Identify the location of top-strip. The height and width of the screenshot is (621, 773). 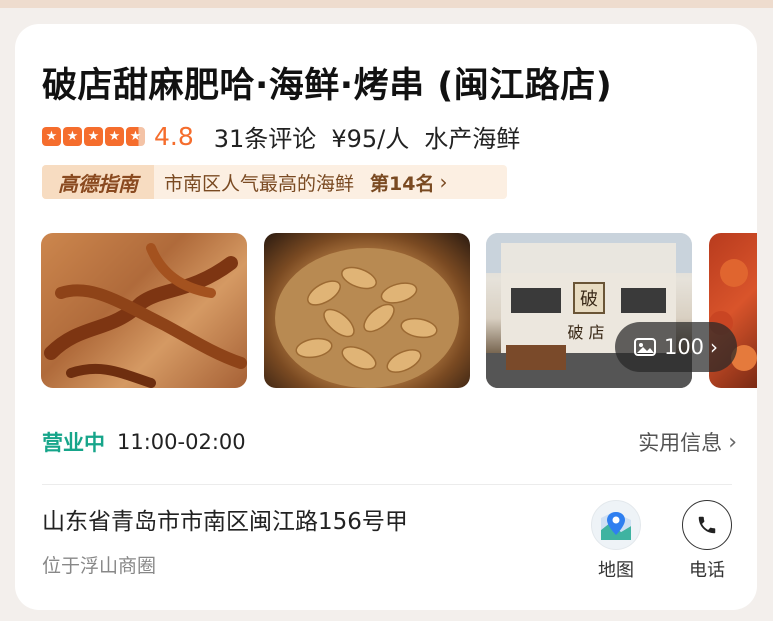
(386, 4).